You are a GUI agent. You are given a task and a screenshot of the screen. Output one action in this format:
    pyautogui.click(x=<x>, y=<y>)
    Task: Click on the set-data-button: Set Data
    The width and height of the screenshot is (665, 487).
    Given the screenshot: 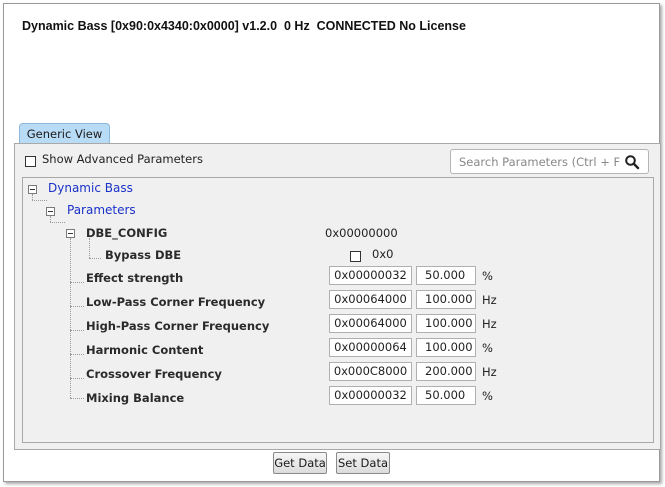 What is the action you would take?
    pyautogui.click(x=363, y=463)
    